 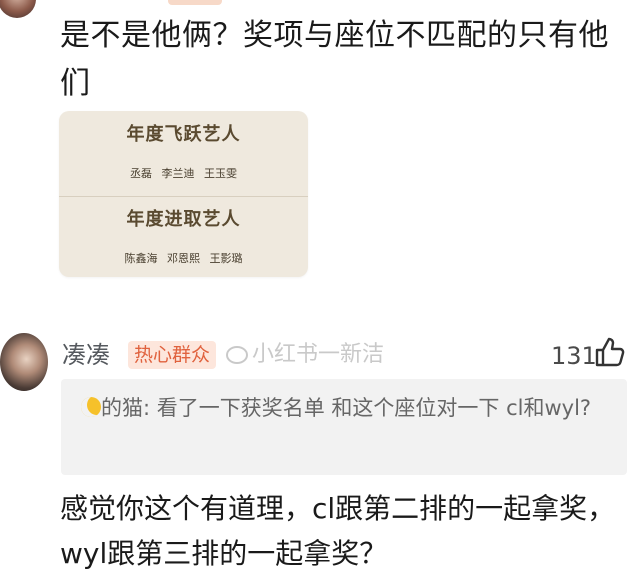 I want to click on award-block-1: 年度飞跃艺人 丞磊 李兰迪 王玉雯, so click(x=183, y=153).